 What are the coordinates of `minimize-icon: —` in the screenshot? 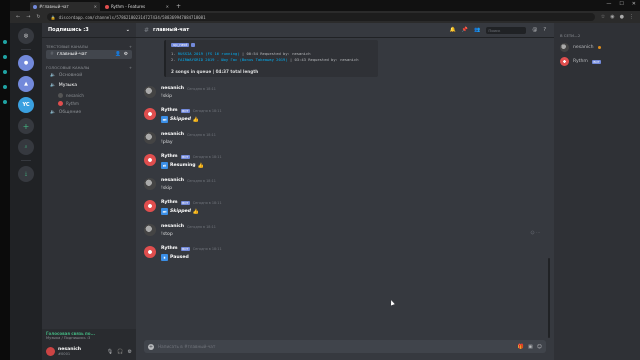 It's located at (608, 4).